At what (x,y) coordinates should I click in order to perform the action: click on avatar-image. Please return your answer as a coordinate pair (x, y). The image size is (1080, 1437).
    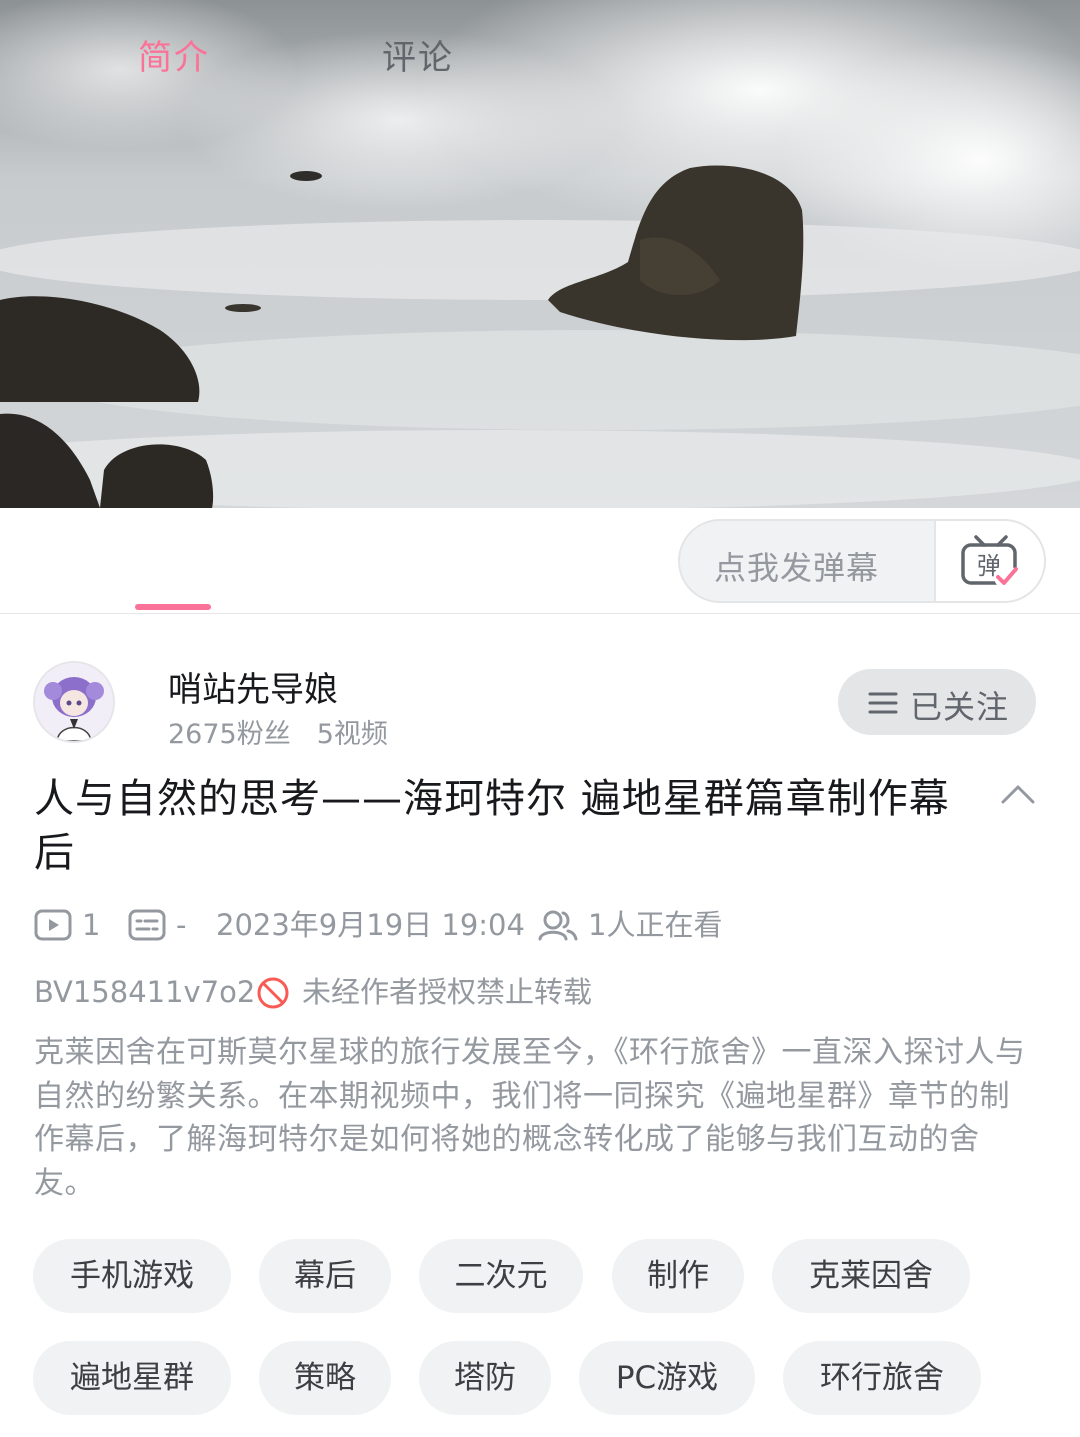
    Looking at the image, I should click on (74, 702).